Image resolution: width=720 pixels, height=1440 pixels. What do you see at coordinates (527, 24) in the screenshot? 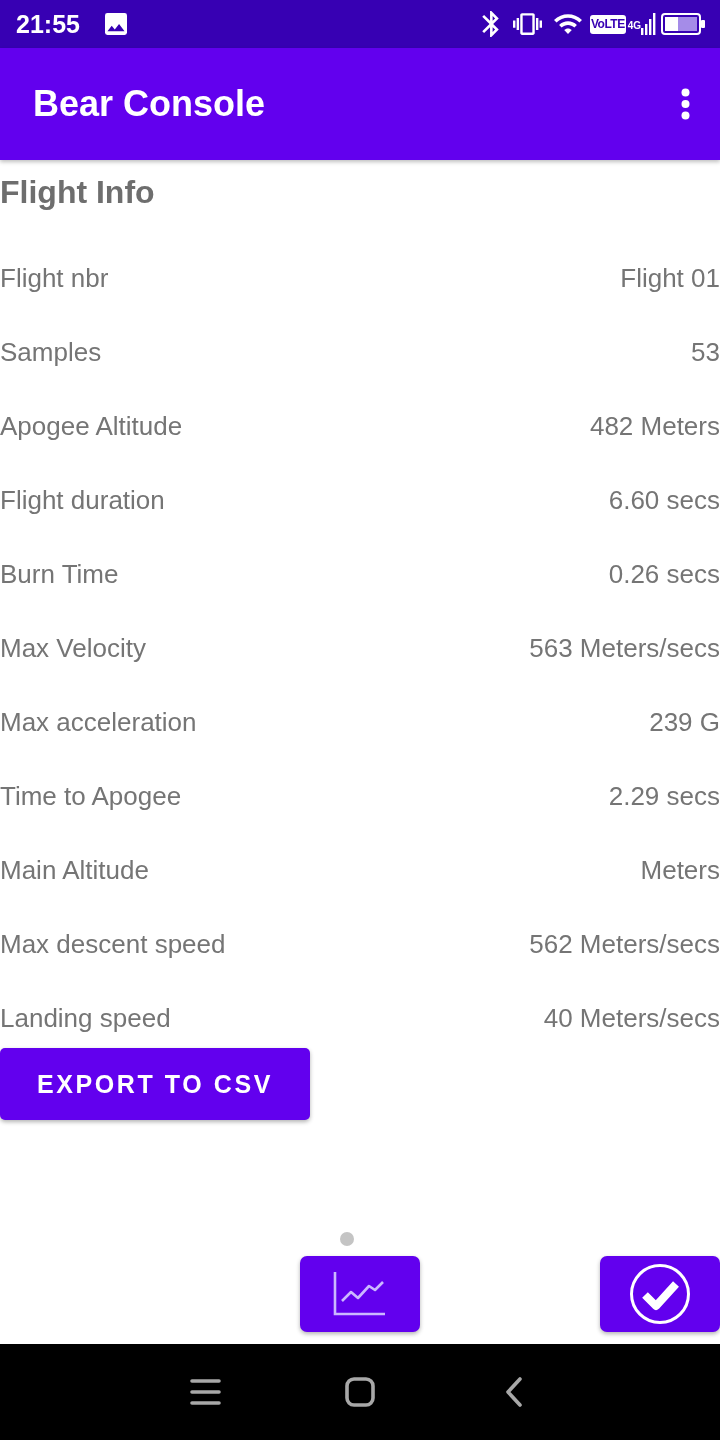
I see `vibrate-icon` at bounding box center [527, 24].